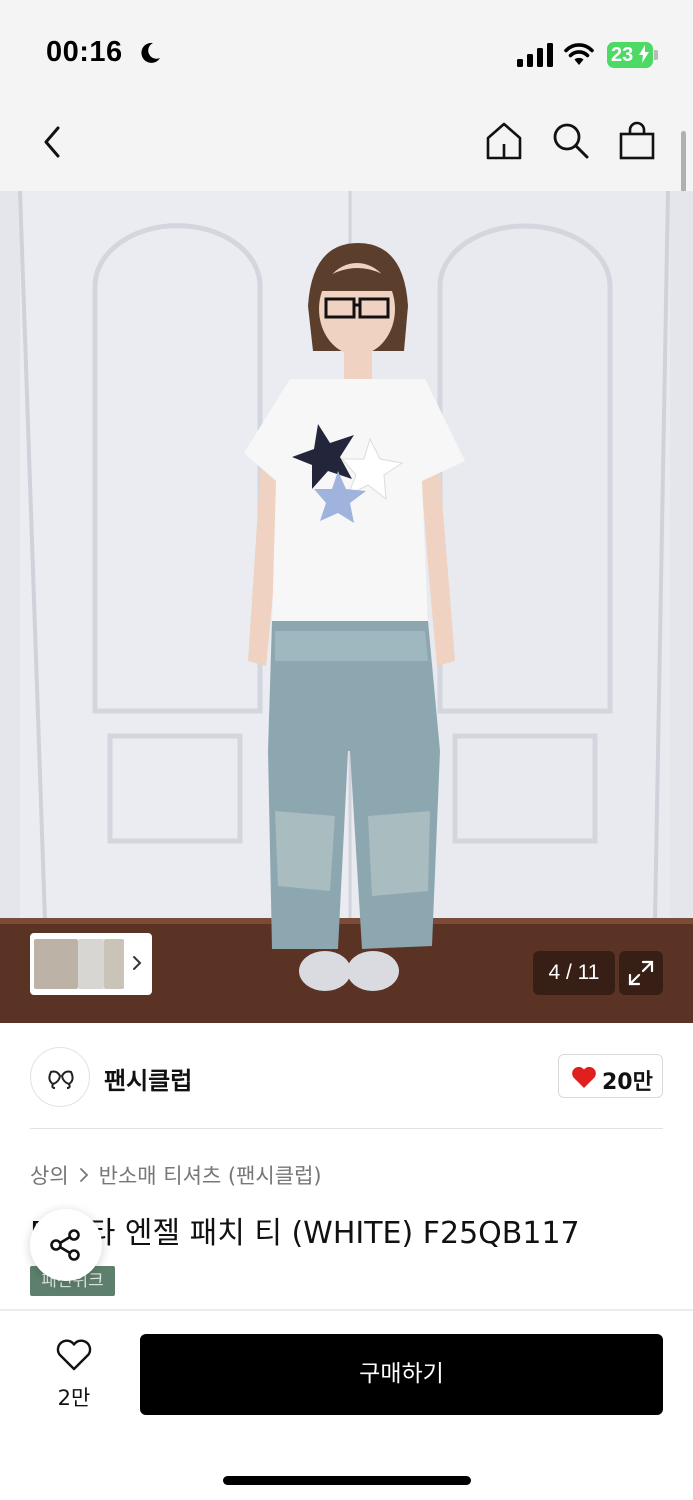 The width and height of the screenshot is (693, 1500). I want to click on breadcrumb-subcategory: 반소매 티셔츠 (팬시클럽), so click(210, 1175).